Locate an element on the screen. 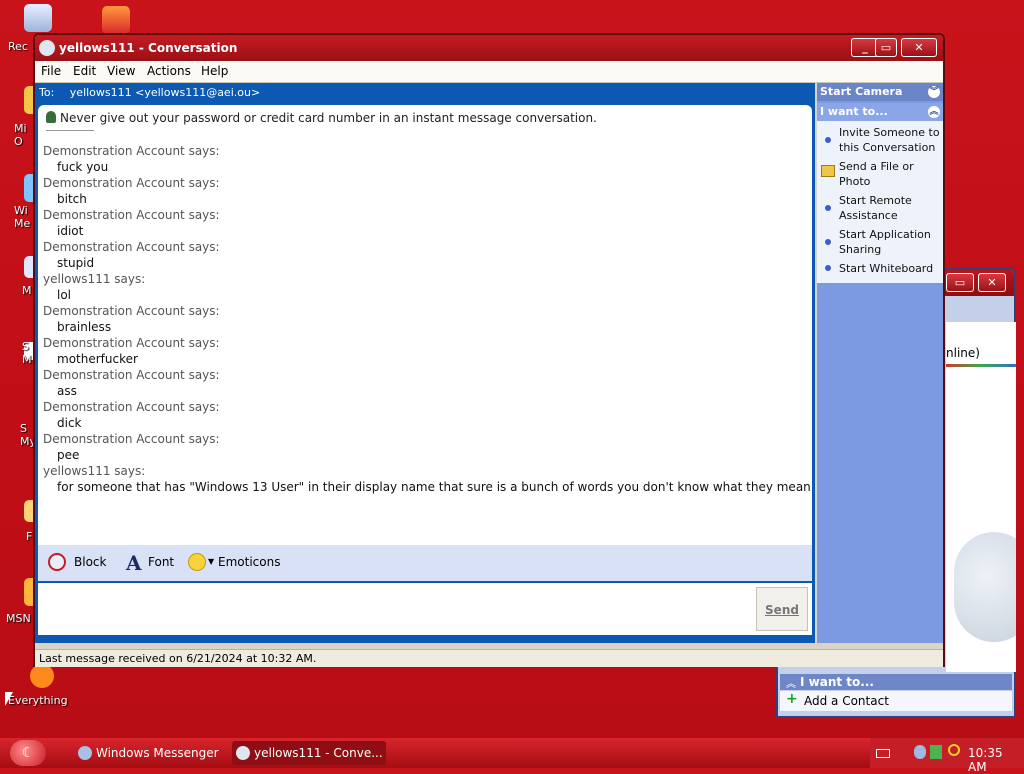 The height and width of the screenshot is (774, 1024). menu-file: File is located at coordinates (51, 71).